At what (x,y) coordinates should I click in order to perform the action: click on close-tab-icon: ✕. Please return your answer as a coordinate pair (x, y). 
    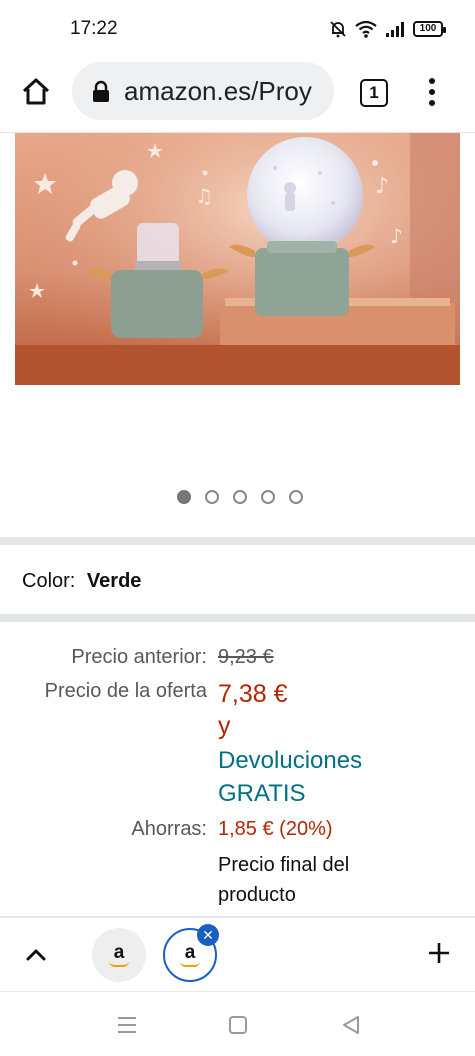
    Looking at the image, I should click on (208, 935).